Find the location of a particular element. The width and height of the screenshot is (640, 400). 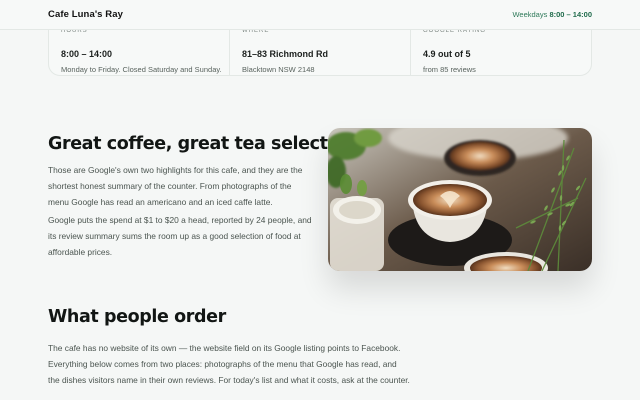

info-hours-value: 8:00 – 14:00 is located at coordinates (87, 54).